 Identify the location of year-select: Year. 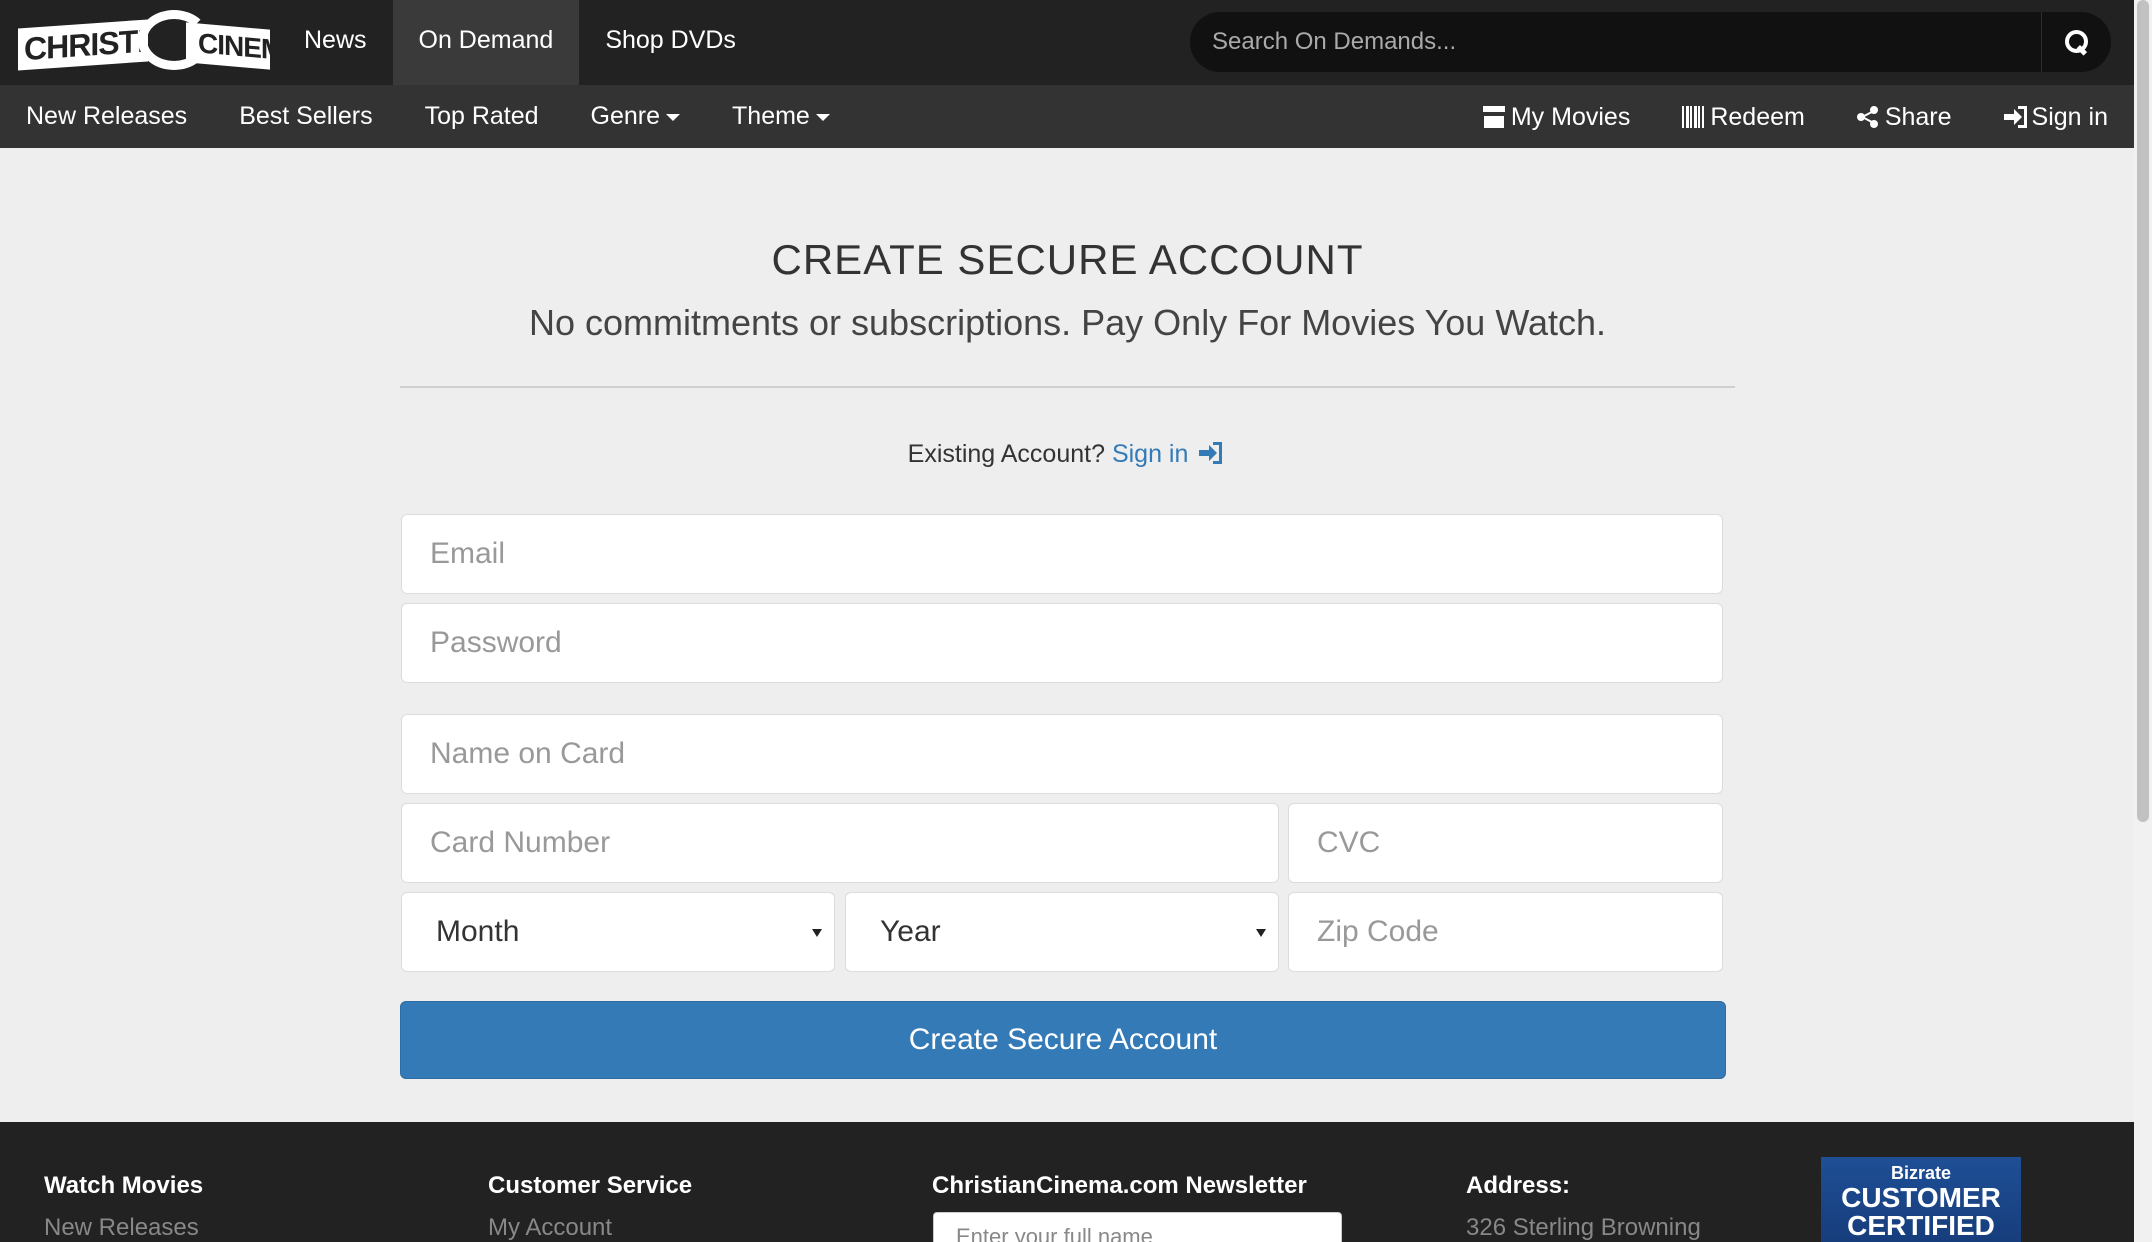
(1062, 932).